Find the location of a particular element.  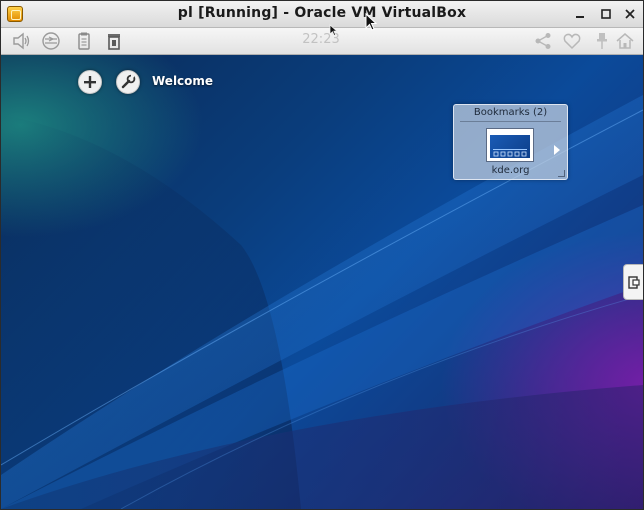

close-button is located at coordinates (630, 14).